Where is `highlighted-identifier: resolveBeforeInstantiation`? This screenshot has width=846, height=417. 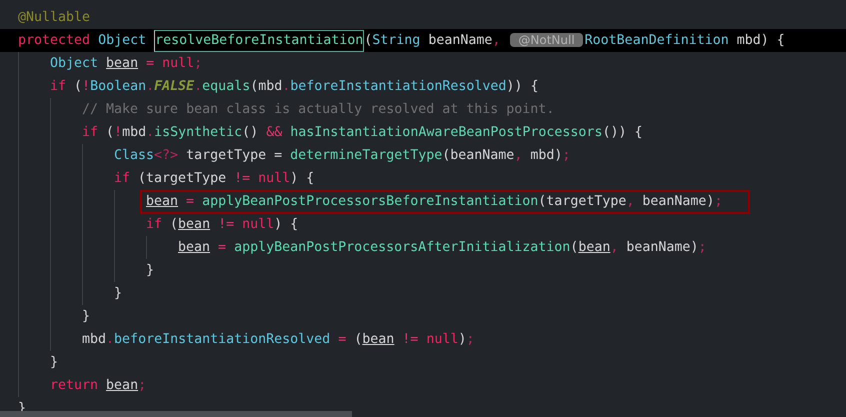 highlighted-identifier: resolveBeforeInstantiation is located at coordinates (259, 41).